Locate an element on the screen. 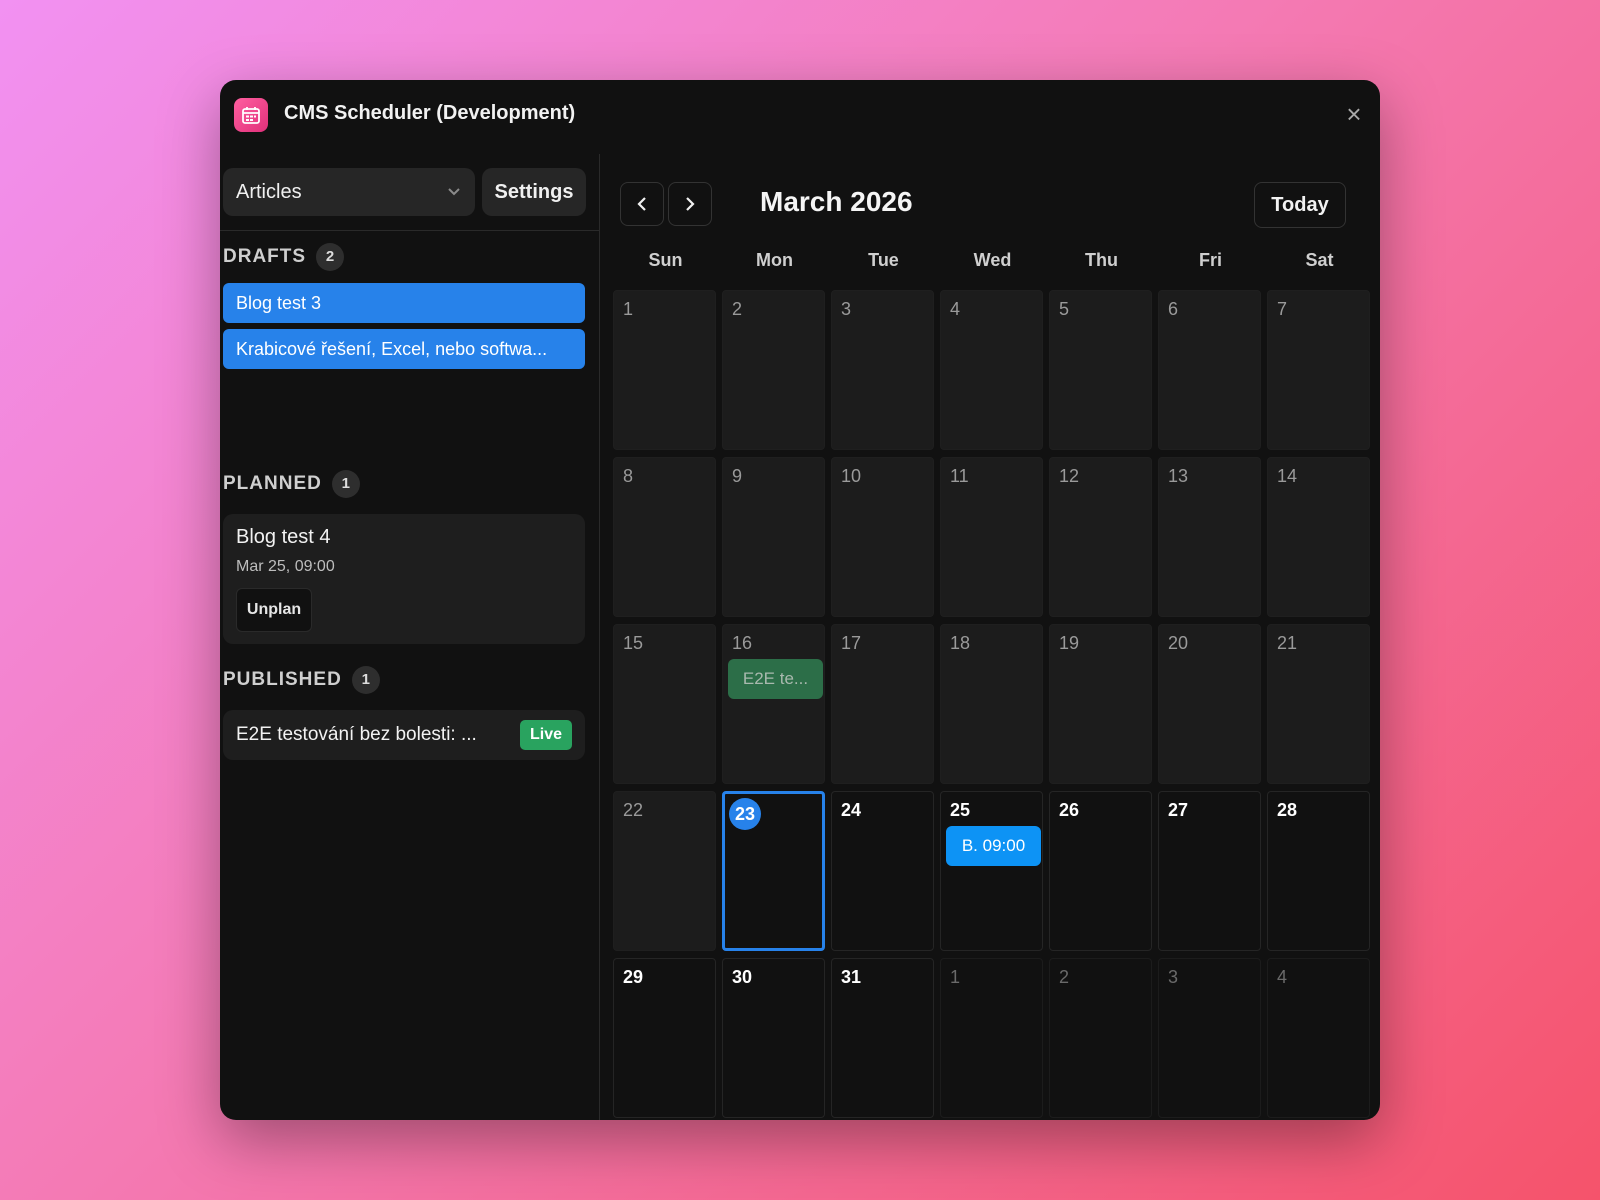 Image resolution: width=1600 pixels, height=1200 pixels. weekday-label: Mon is located at coordinates (774, 260).